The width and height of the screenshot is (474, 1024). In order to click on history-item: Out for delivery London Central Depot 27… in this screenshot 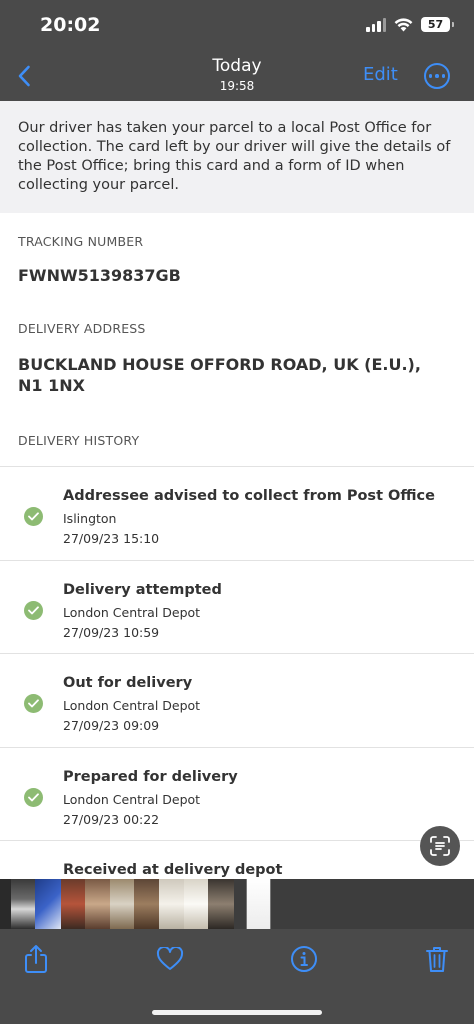, I will do `click(237, 700)`.